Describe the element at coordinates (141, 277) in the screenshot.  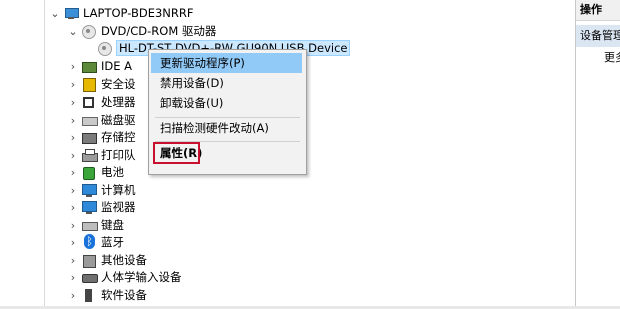
I see `category-label: 人体学输入设备` at that location.